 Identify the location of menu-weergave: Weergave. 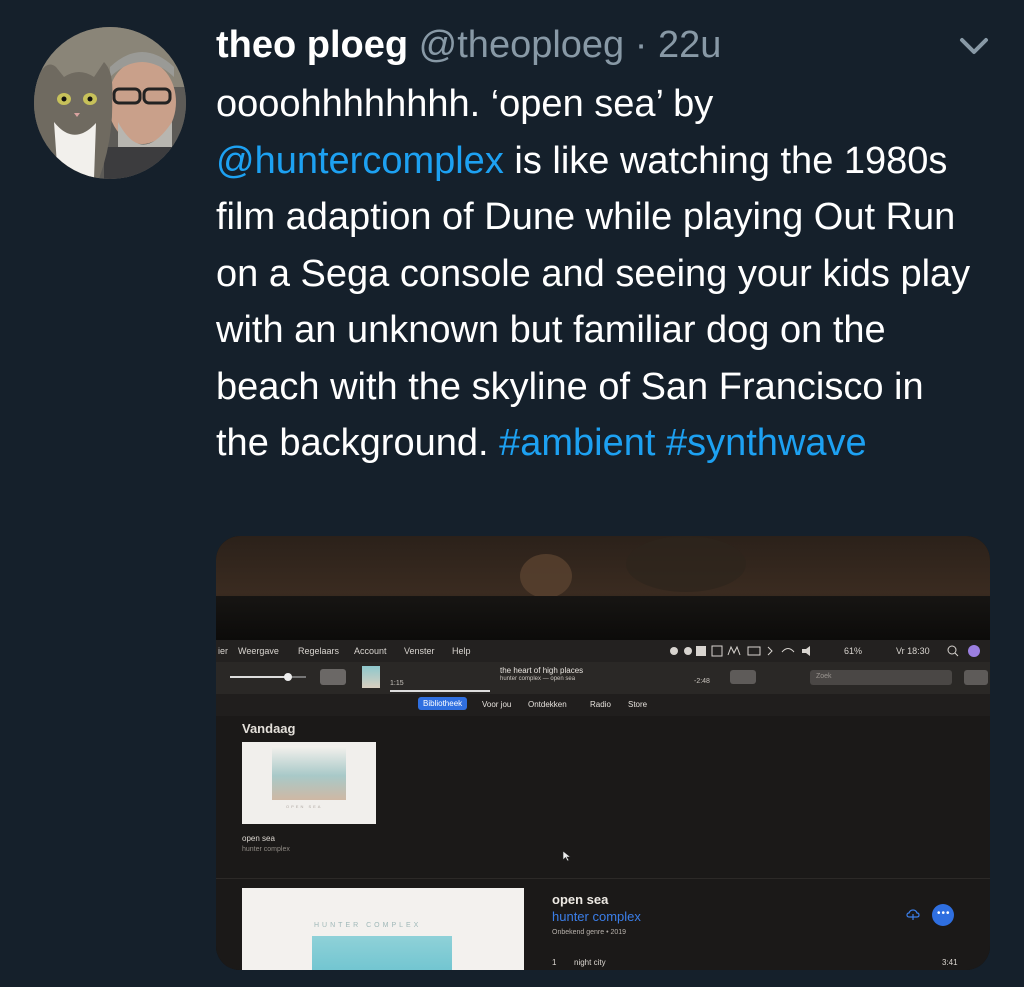
(258, 651).